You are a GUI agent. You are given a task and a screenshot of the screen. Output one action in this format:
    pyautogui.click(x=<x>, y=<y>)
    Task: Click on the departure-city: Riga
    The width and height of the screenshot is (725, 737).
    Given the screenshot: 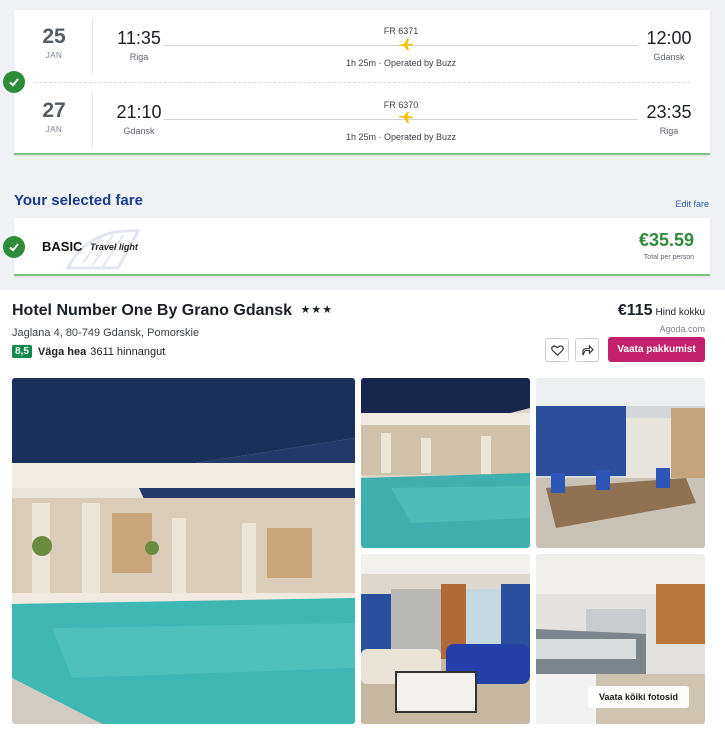 What is the action you would take?
    pyautogui.click(x=139, y=57)
    